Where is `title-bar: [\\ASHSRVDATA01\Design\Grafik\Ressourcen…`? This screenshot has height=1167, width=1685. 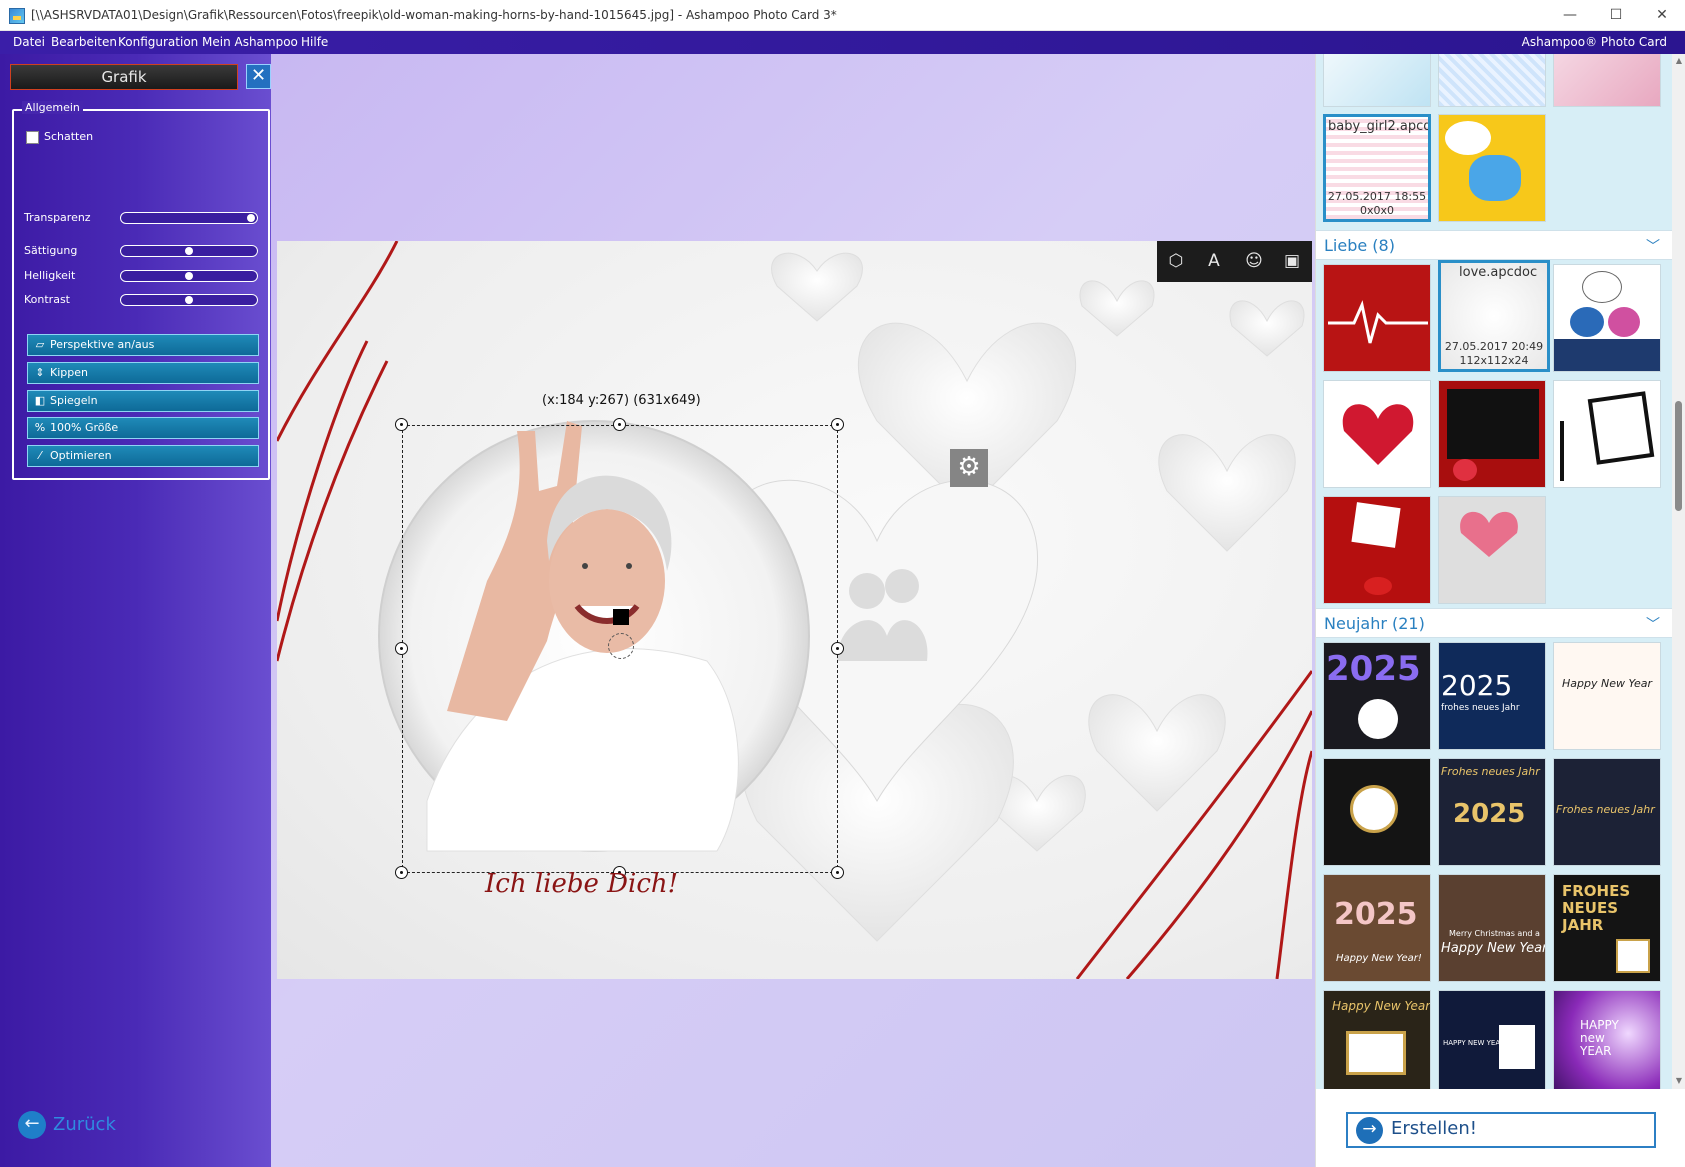 title-bar: [\\ASHSRVDATA01\Design\Grafik\Ressourcen… is located at coordinates (842, 15).